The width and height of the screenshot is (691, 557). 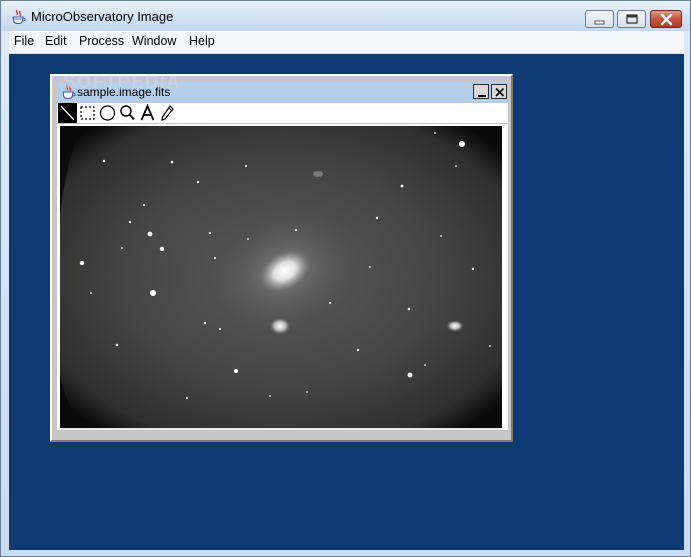 I want to click on menu-process: Process, so click(x=101, y=41).